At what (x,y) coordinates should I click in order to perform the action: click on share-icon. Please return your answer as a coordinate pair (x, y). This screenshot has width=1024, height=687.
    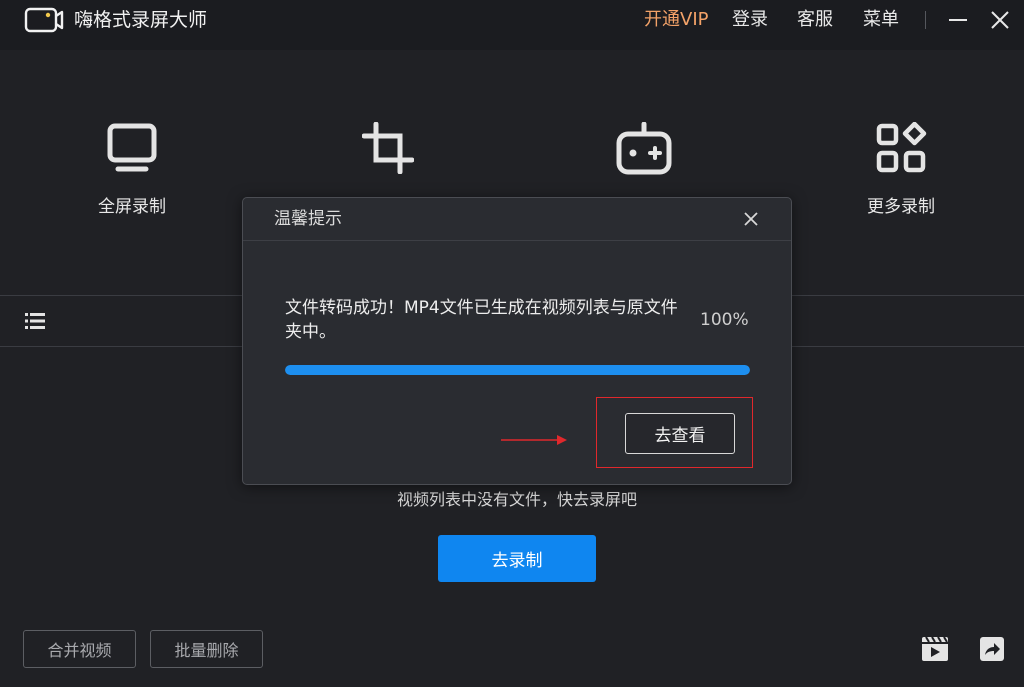
    Looking at the image, I should click on (992, 649).